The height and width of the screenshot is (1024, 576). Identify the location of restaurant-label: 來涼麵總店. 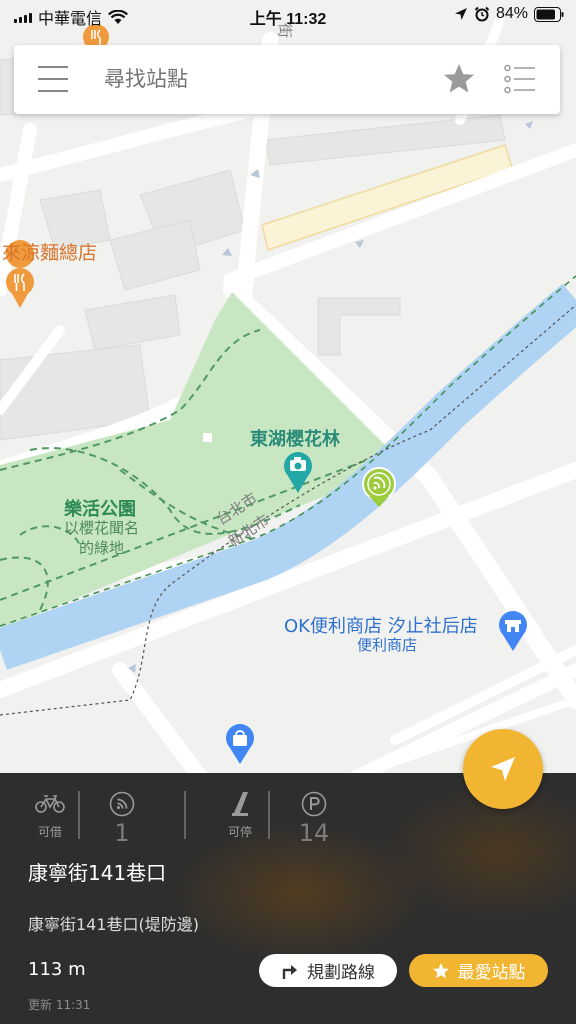
(49, 251).